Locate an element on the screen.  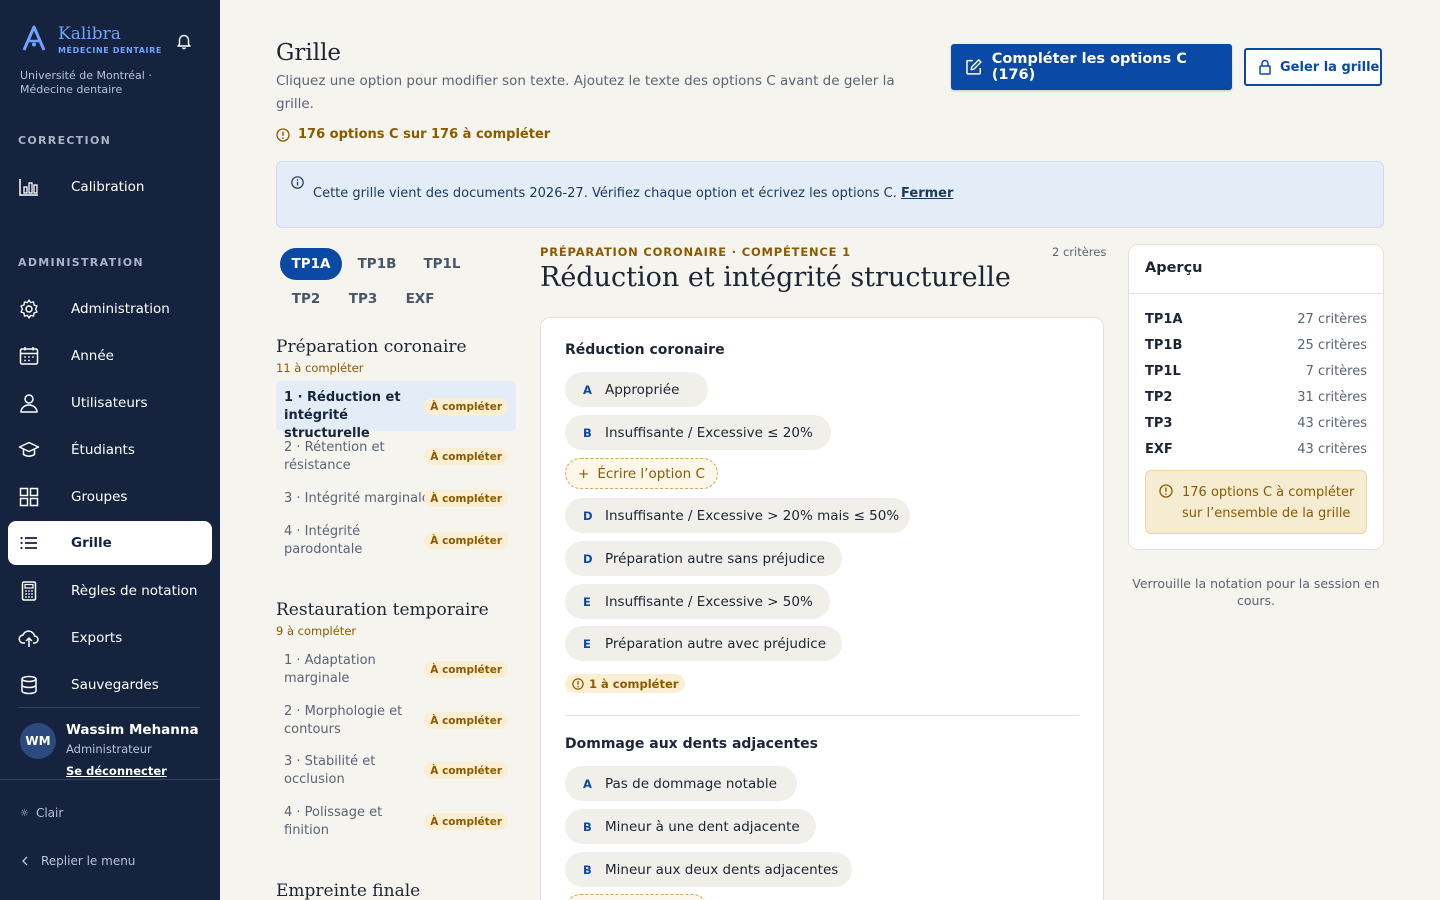
theme-toggle: ☼ Clair is located at coordinates (41, 813).